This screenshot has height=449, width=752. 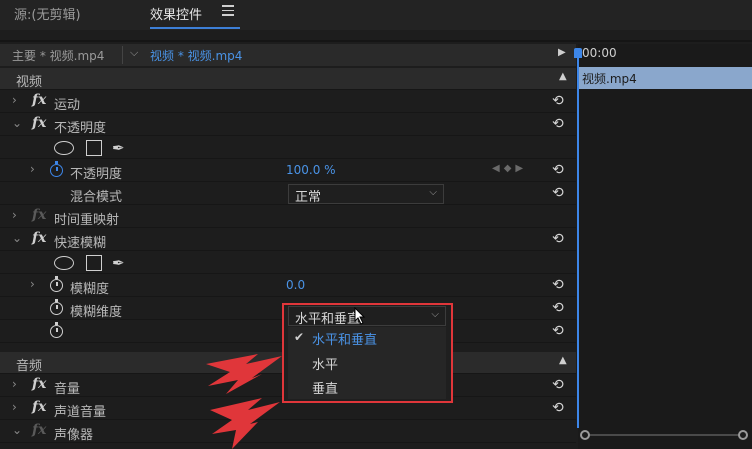 What do you see at coordinates (367, 316) in the screenshot?
I see `blur-dimensions-select: 水平和垂直 ⌵` at bounding box center [367, 316].